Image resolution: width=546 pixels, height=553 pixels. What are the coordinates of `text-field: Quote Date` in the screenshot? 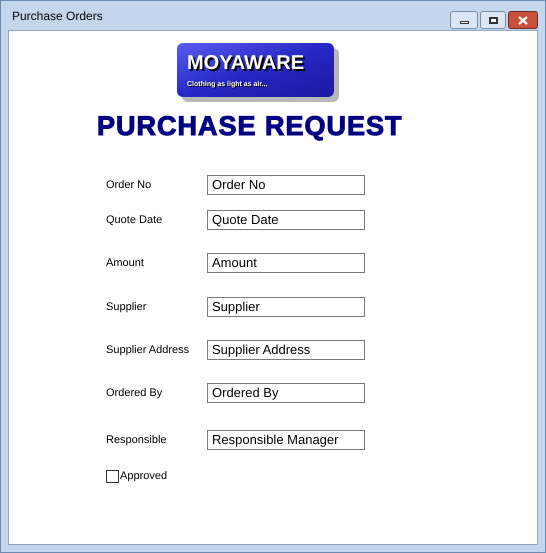 It's located at (286, 220).